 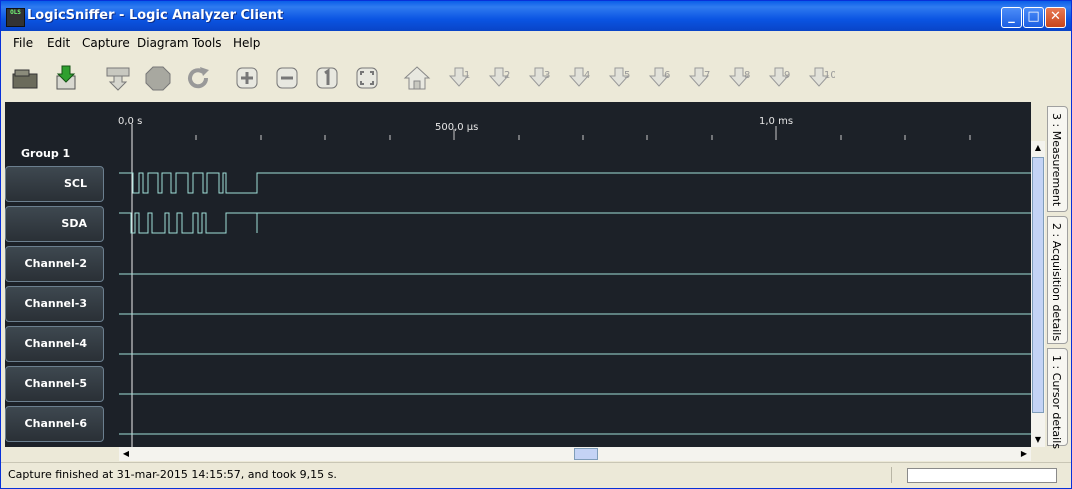 I want to click on svg-text: 6, so click(x=667, y=75).